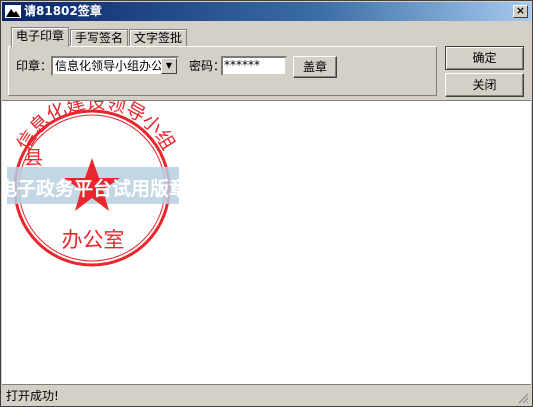 The width and height of the screenshot is (533, 407). I want to click on close-window-button: ×, so click(520, 11).